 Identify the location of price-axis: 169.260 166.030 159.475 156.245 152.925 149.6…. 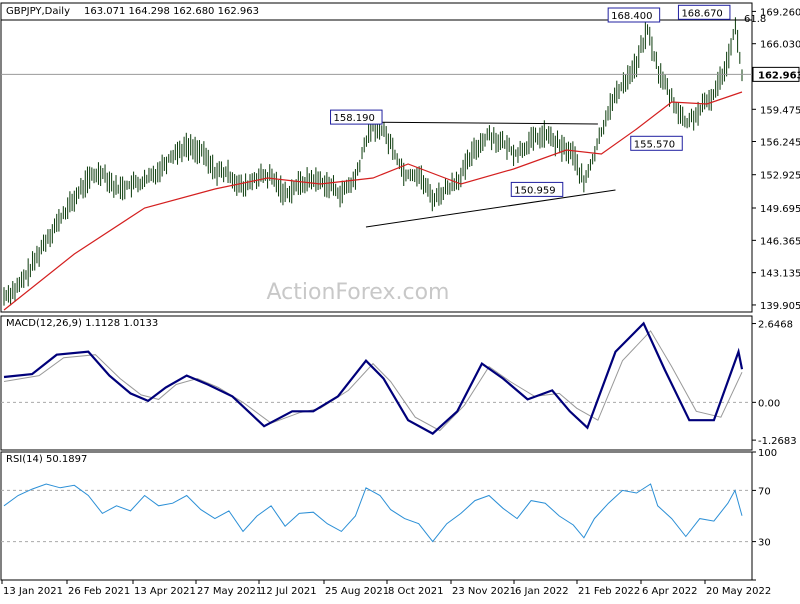
(776, 159).